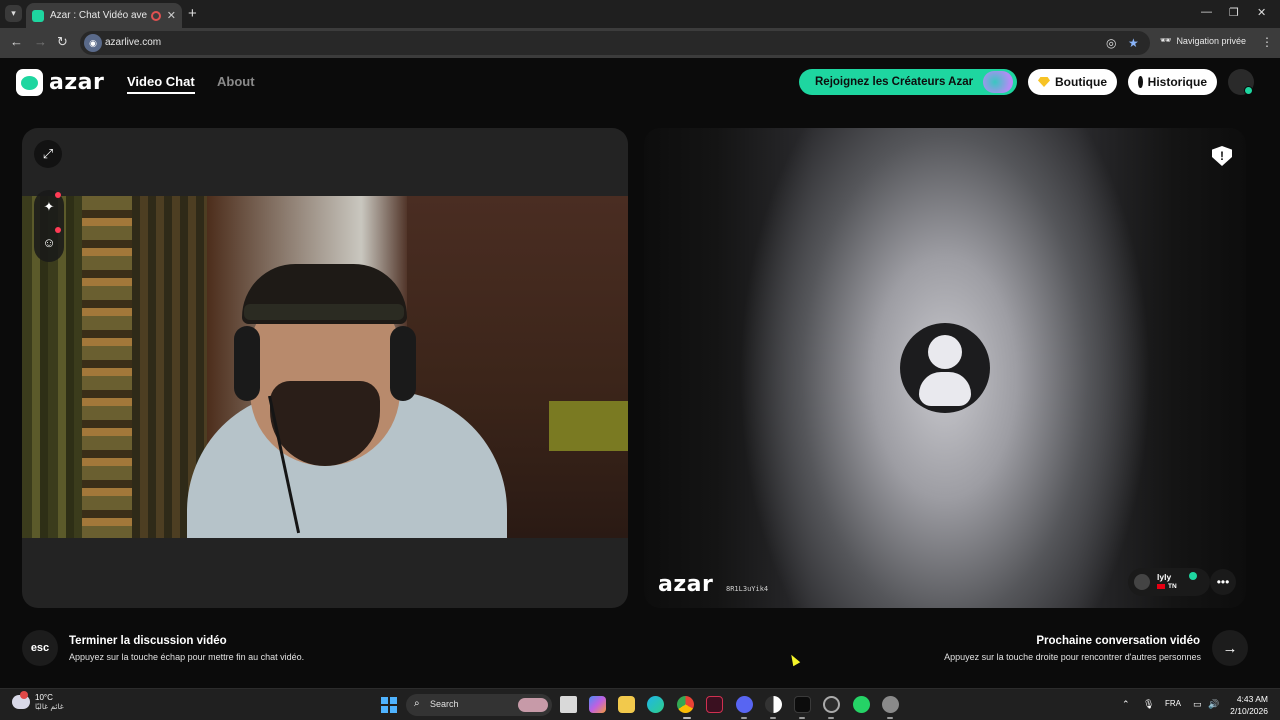 The image size is (1280, 720). Describe the element at coordinates (640, 14) in the screenshot. I see `browser-tabstrip: ▾ Azar : Chat Vidéo avec de n ✕ + — ❐ ✕` at that location.